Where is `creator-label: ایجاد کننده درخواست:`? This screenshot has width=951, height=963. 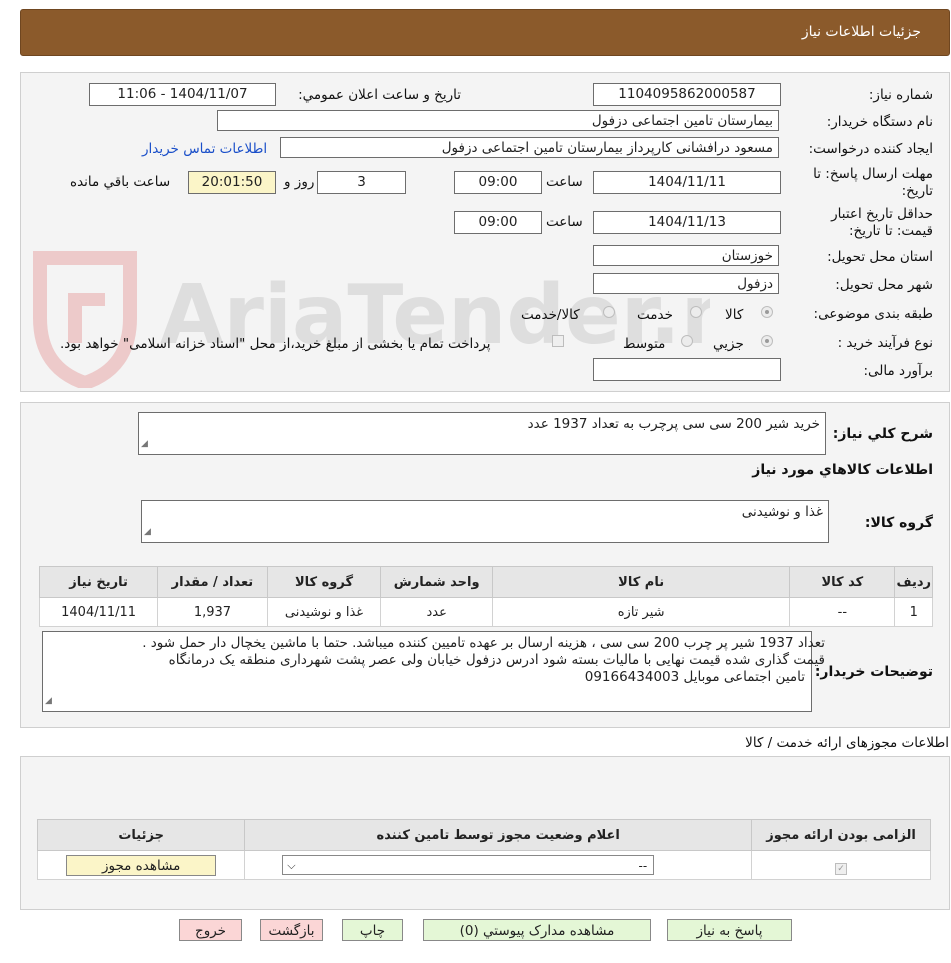 creator-label: ایجاد کننده درخواست: is located at coordinates (870, 149).